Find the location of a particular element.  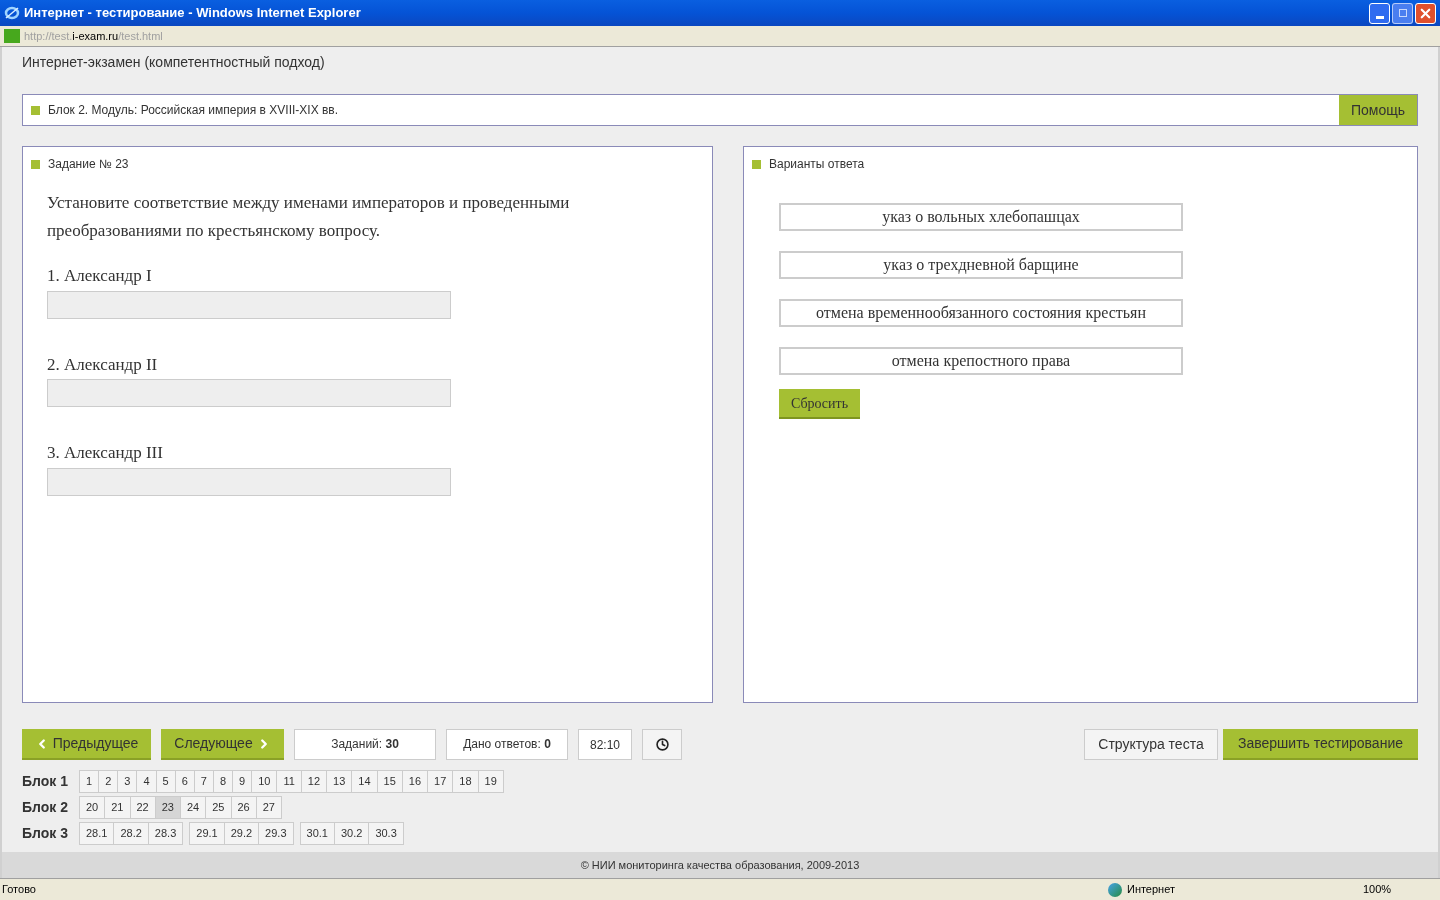

question-number: 17 is located at coordinates (441, 781).